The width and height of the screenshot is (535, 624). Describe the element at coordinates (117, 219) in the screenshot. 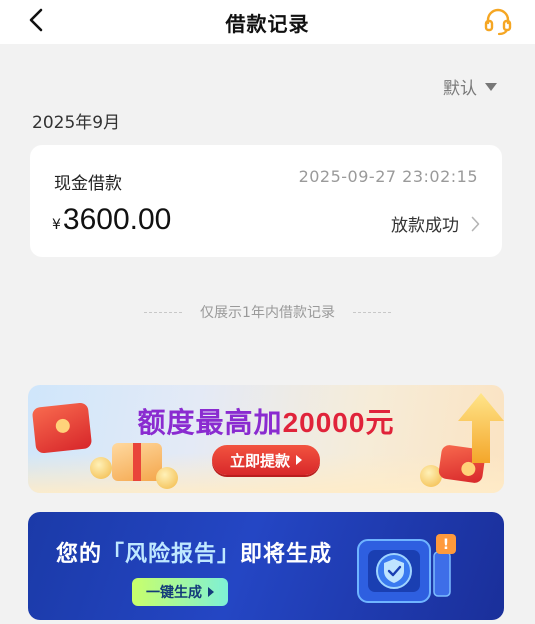

I see `amount-value: 3600.00` at that location.